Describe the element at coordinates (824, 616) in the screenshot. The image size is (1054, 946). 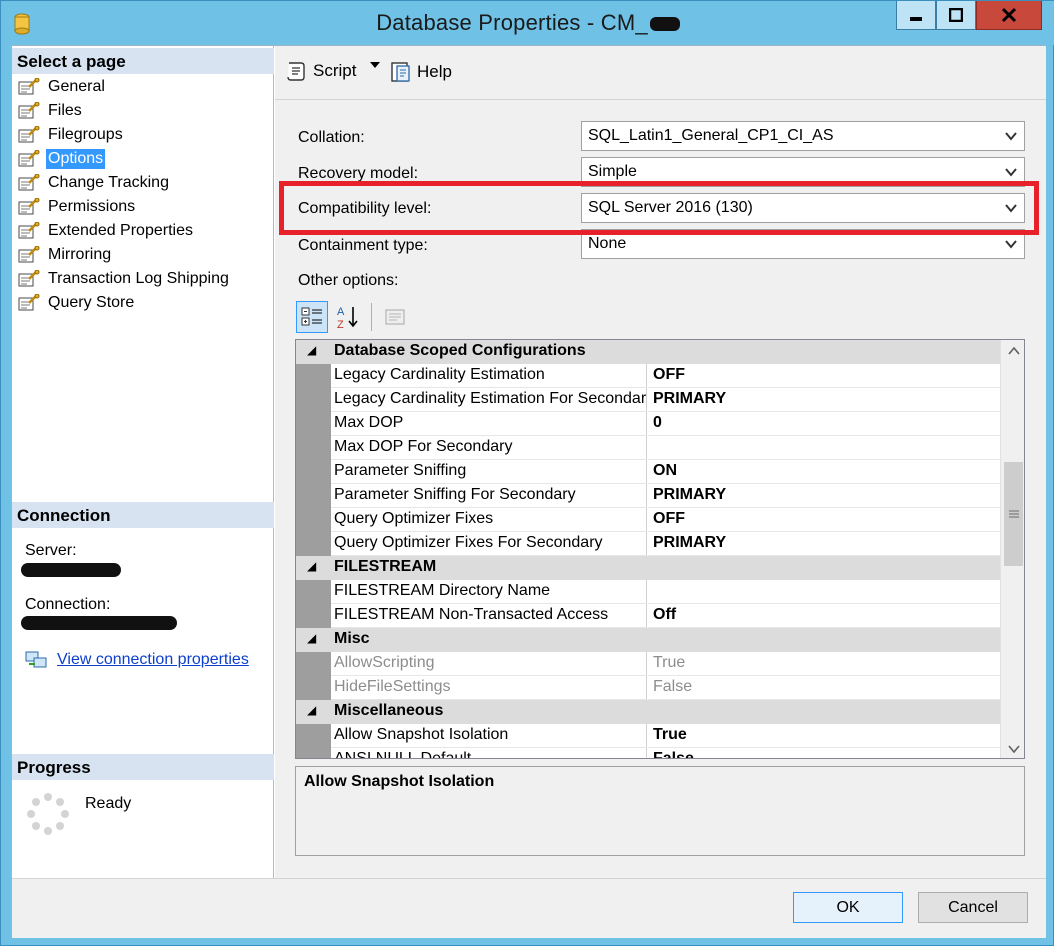
I see `property-value: Off` at that location.